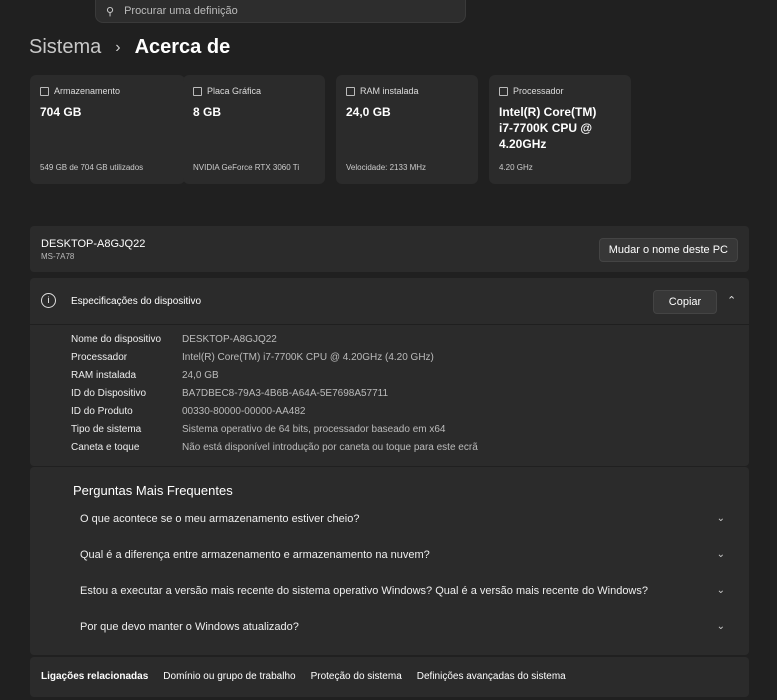 The image size is (777, 700). I want to click on spec-key: Nome do dispositivo, so click(116, 339).